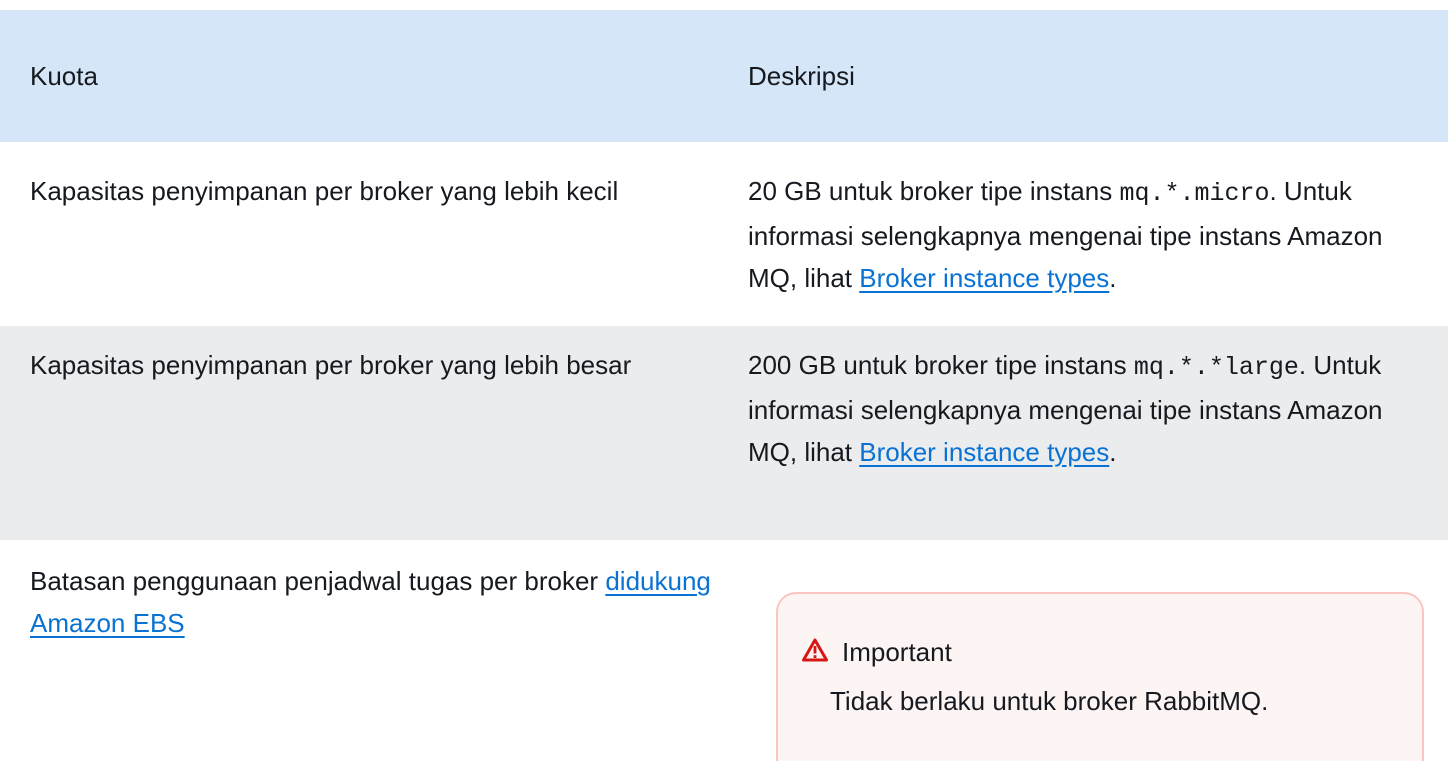  Describe the element at coordinates (1049, 701) in the screenshot. I see `important-body: Tidak berlaku untuk broker RabbitMQ.` at that location.